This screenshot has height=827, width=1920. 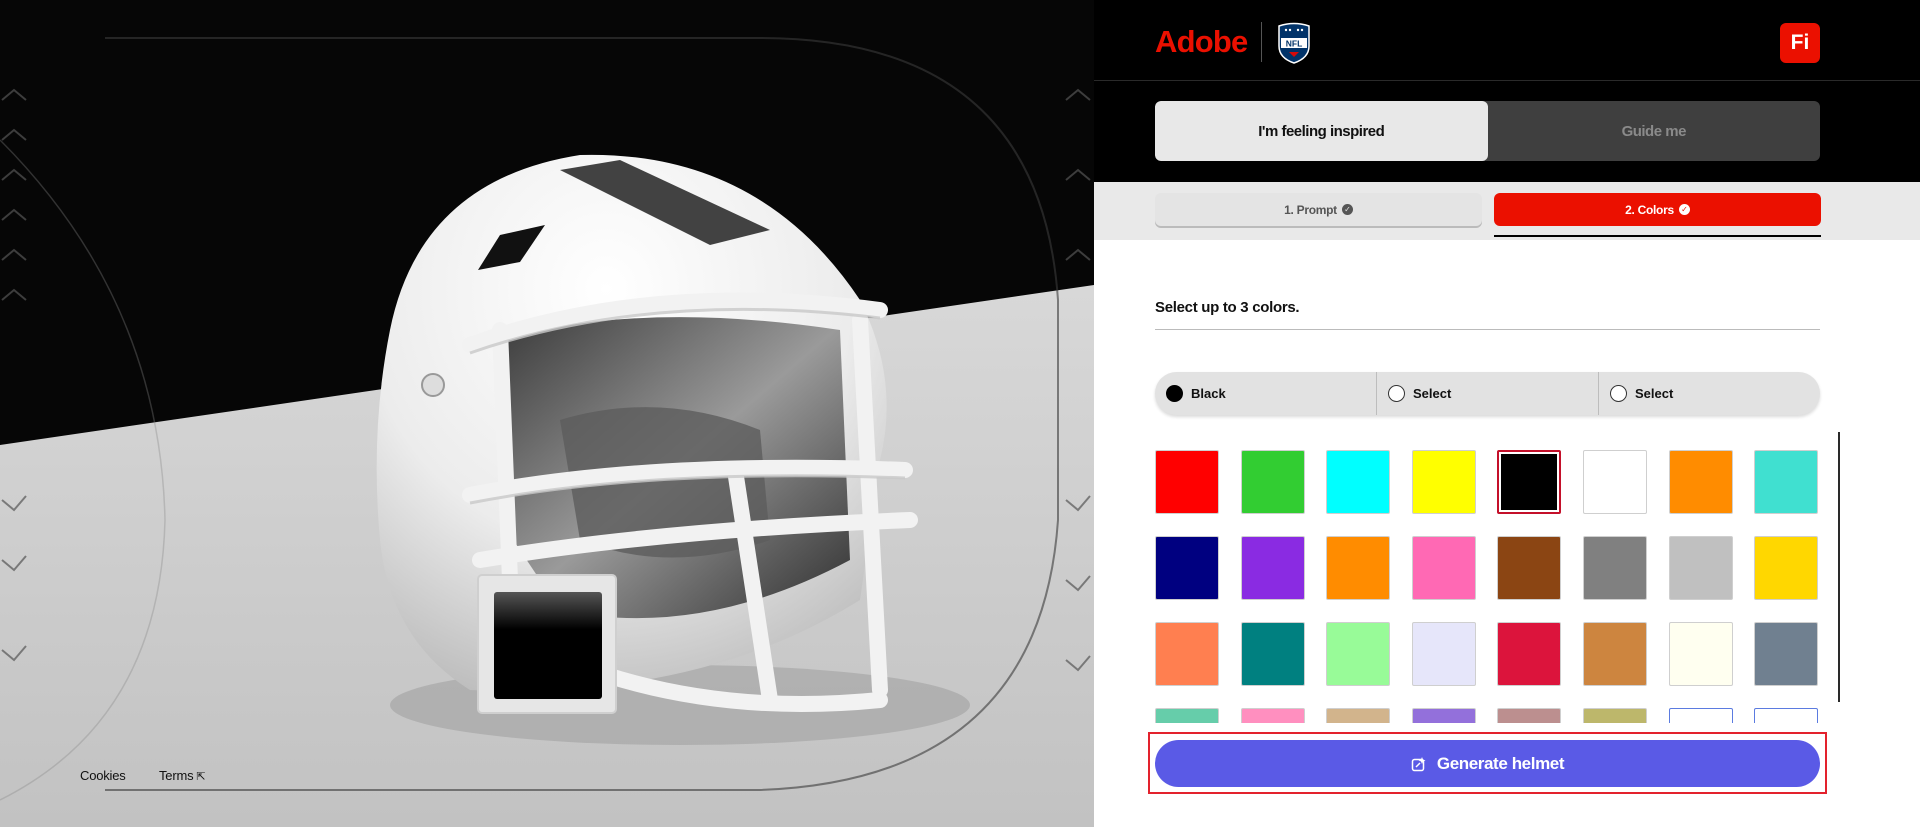 What do you see at coordinates (1310, 209) in the screenshot?
I see `tab-prompt-label: 1. Prompt` at bounding box center [1310, 209].